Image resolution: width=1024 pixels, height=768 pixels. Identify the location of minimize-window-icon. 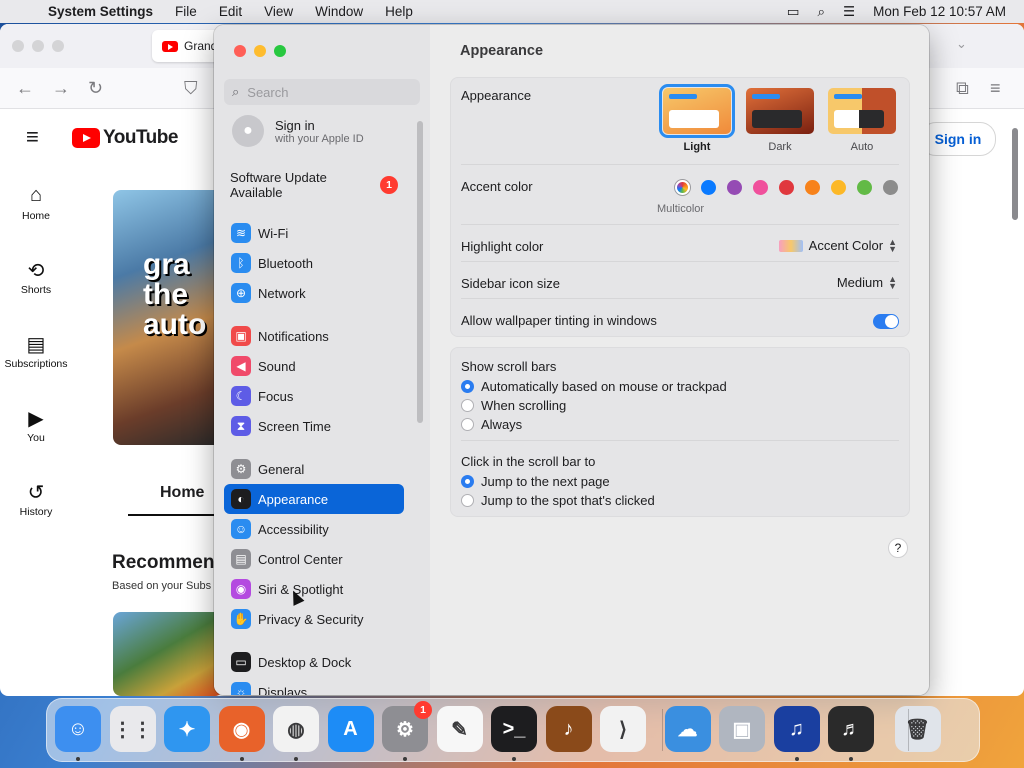
(260, 51).